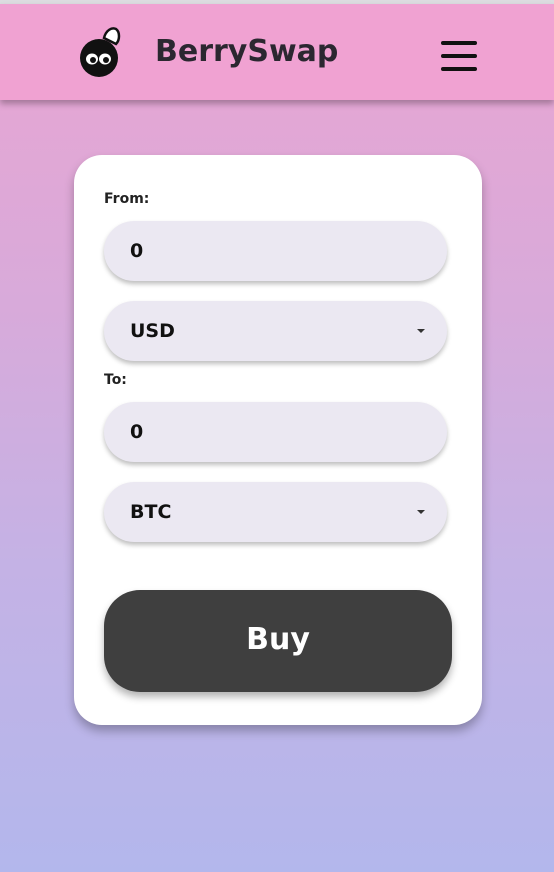  What do you see at coordinates (275, 251) in the screenshot?
I see `from-amount-input: 0` at bounding box center [275, 251].